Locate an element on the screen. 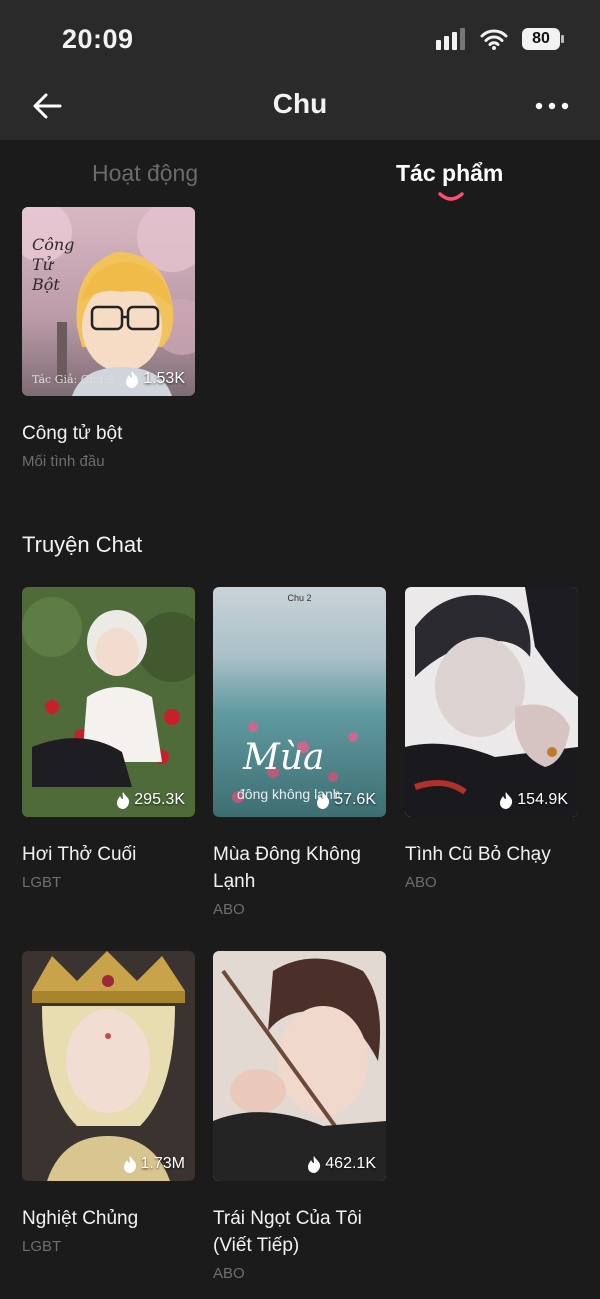 This screenshot has height=1299, width=600. view-count: 57.6K is located at coordinates (346, 800).